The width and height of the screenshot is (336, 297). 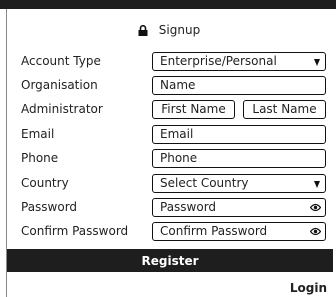 What do you see at coordinates (38, 134) in the screenshot?
I see `email-label: Email` at bounding box center [38, 134].